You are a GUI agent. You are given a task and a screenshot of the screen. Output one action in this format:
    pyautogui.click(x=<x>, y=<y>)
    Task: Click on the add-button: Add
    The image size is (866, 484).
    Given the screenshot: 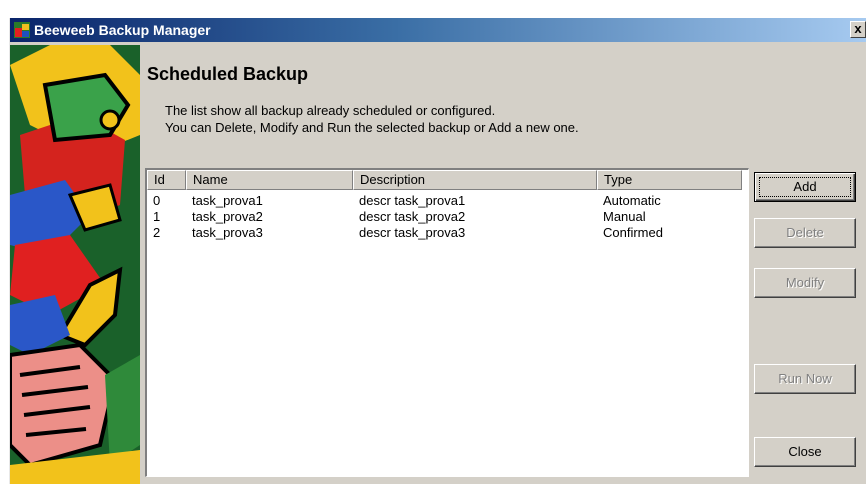 What is the action you would take?
    pyautogui.click(x=805, y=187)
    